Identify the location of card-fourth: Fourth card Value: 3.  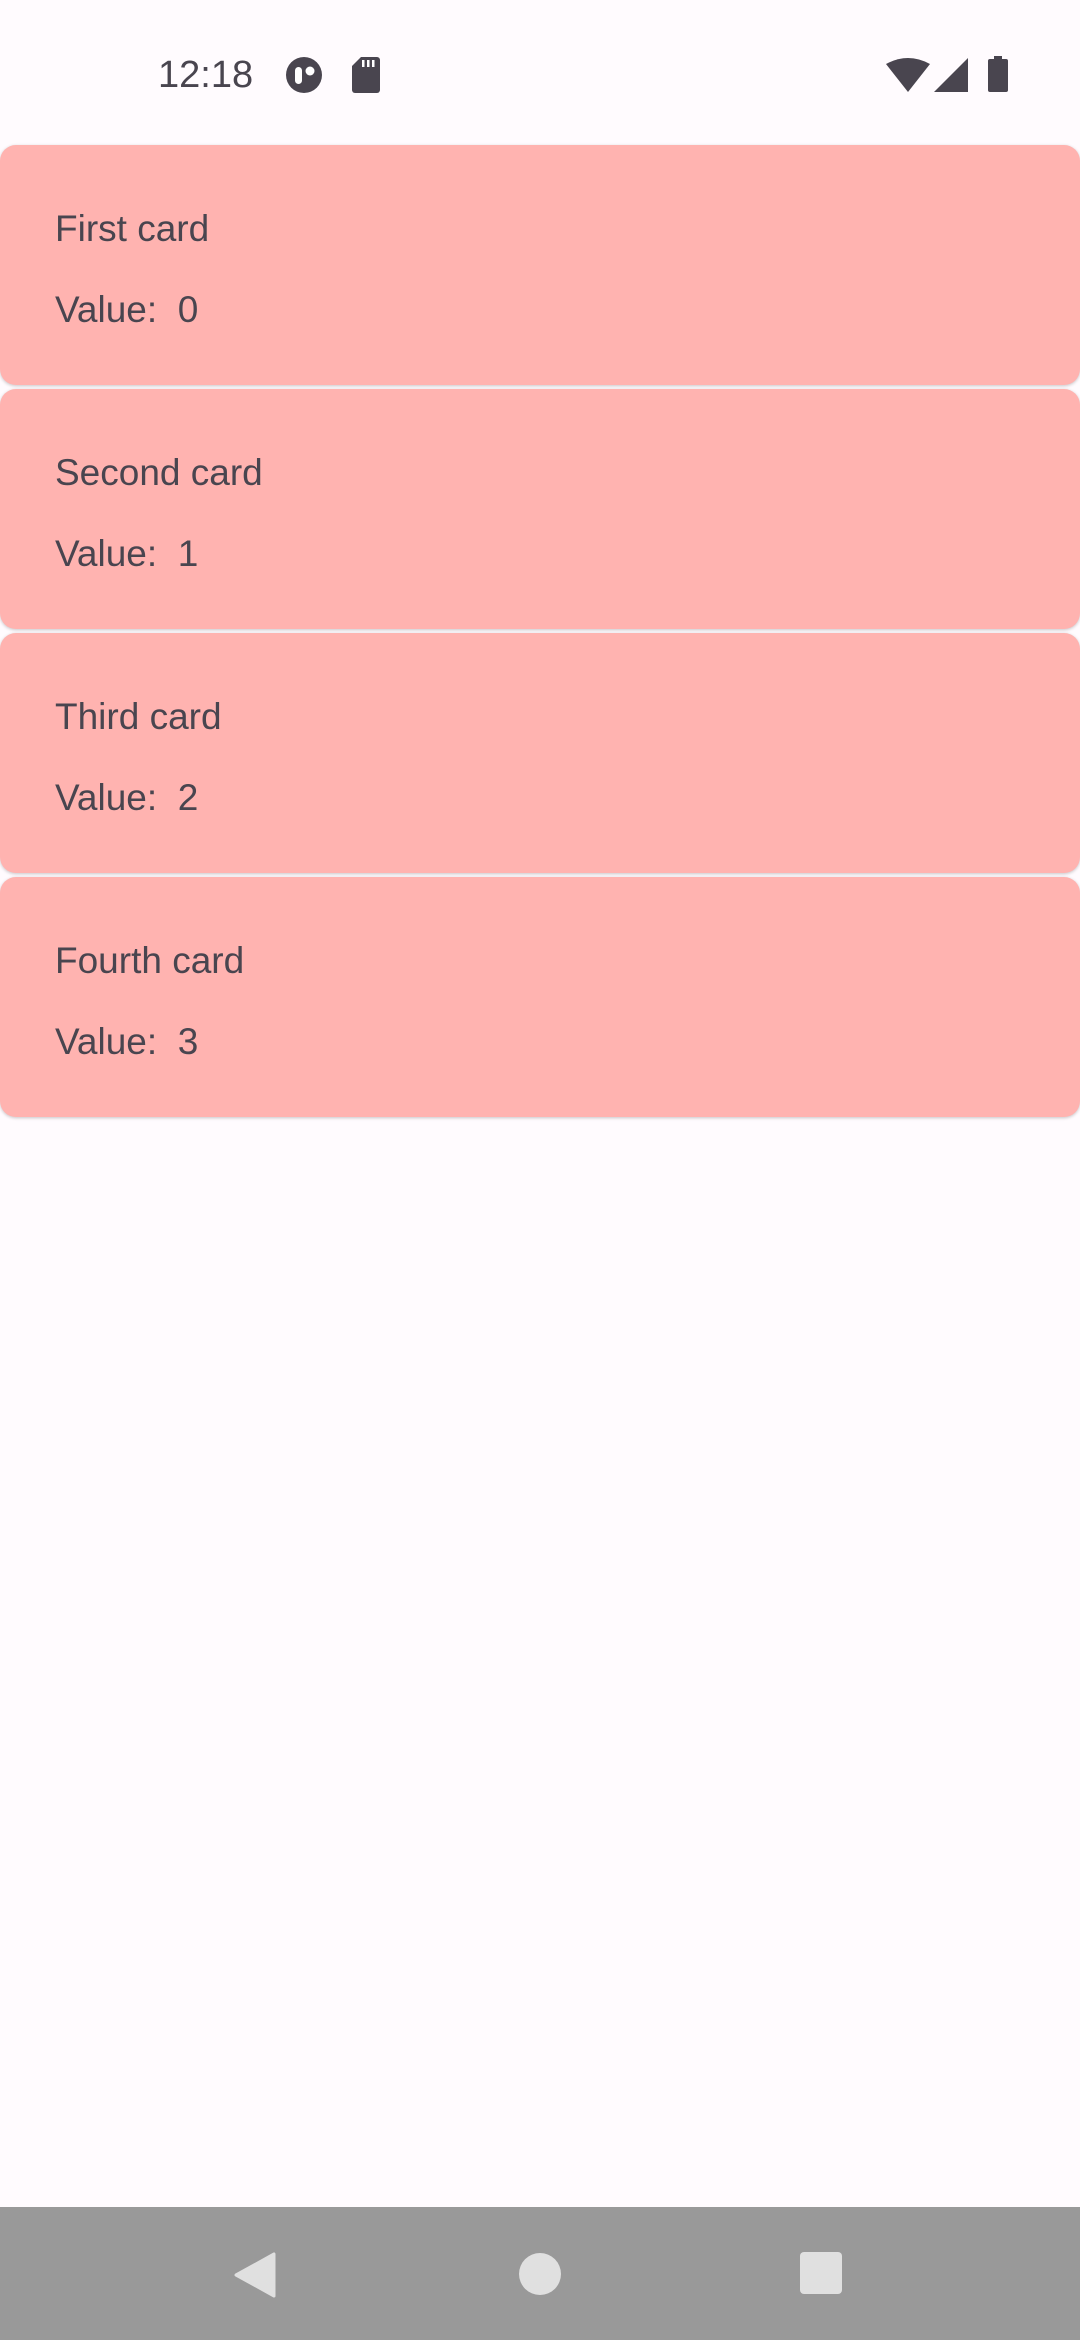
(540, 997).